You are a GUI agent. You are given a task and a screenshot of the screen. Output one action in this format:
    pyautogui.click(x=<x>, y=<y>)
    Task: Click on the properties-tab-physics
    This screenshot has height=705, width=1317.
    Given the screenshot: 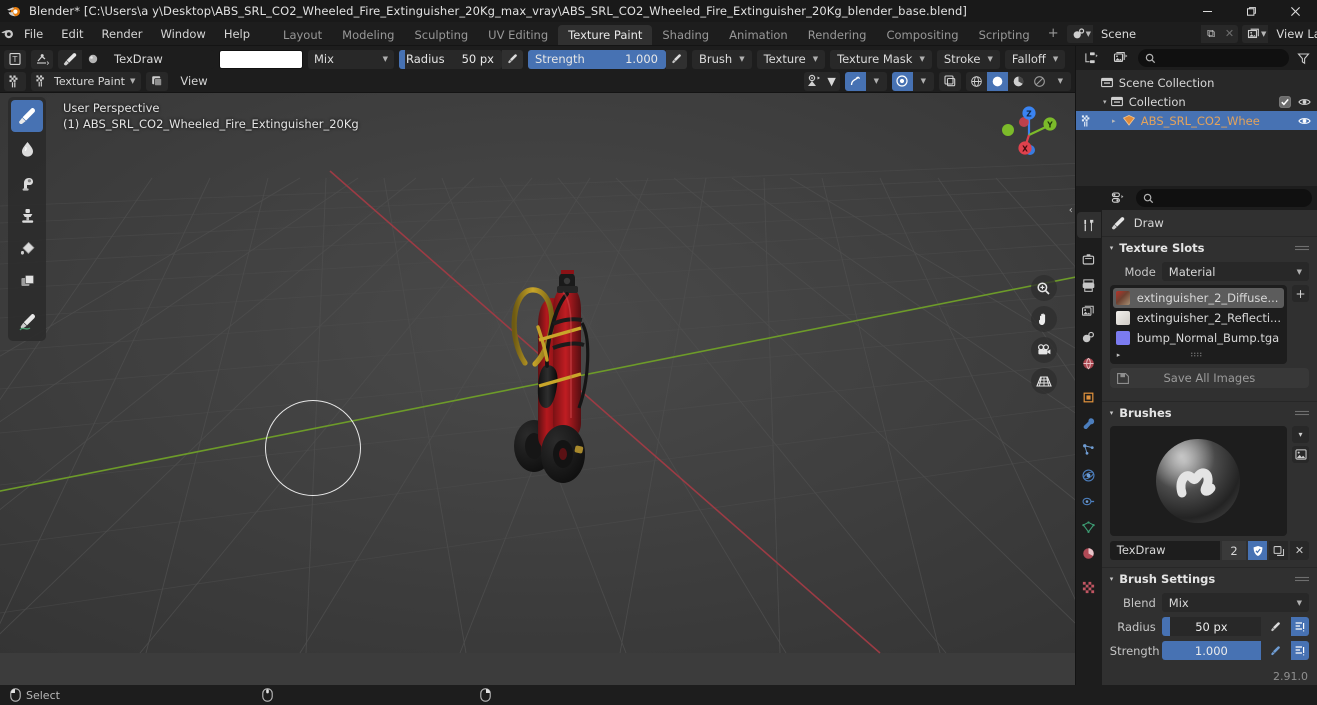 What is the action you would take?
    pyautogui.click(x=1089, y=475)
    